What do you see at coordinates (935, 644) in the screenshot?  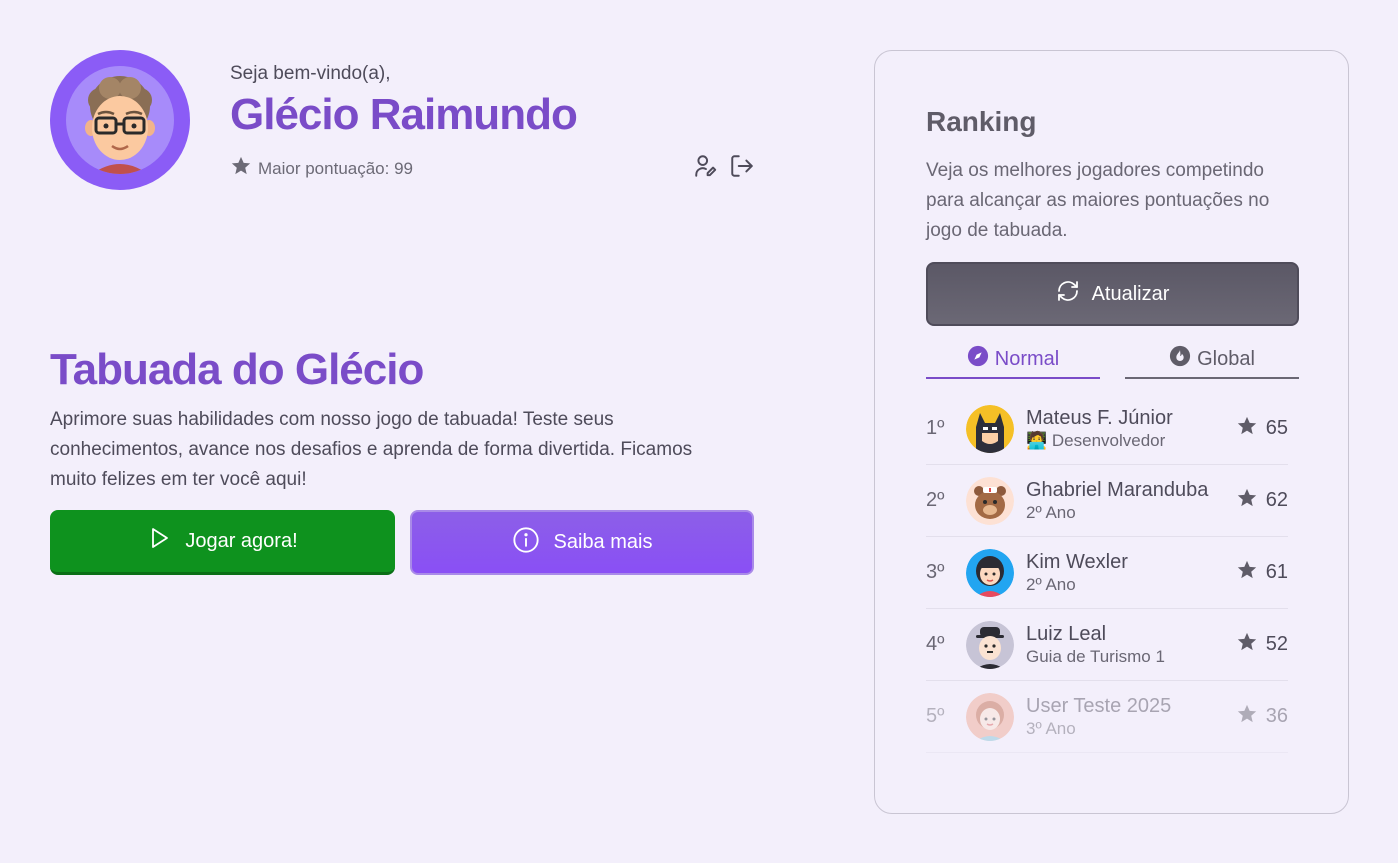 I see `rank-position: 4º` at bounding box center [935, 644].